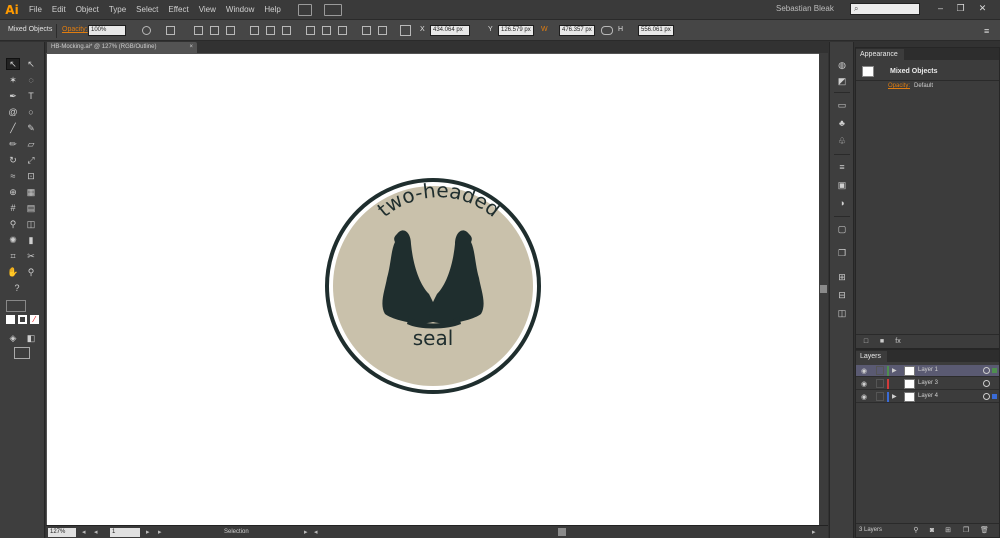 This screenshot has width=1000, height=538. I want to click on paintbrush-tool-icon: ╱, so click(13, 128).